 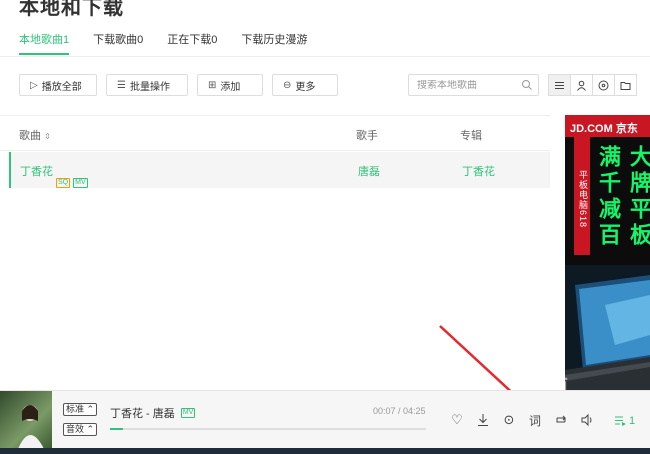 What do you see at coordinates (142, 414) in the screenshot?
I see `now-playing-title: 丁香花 - 唐磊` at bounding box center [142, 414].